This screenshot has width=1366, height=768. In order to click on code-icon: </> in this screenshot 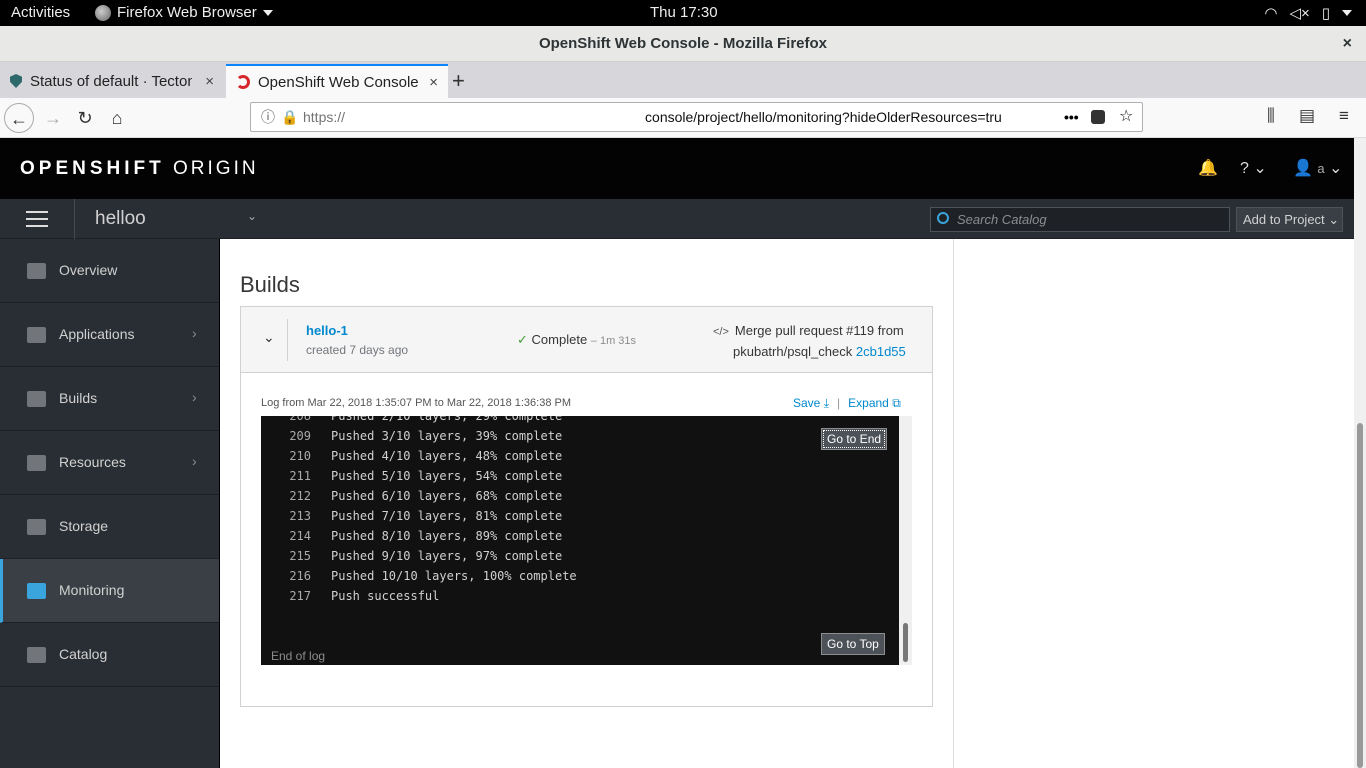, I will do `click(721, 332)`.